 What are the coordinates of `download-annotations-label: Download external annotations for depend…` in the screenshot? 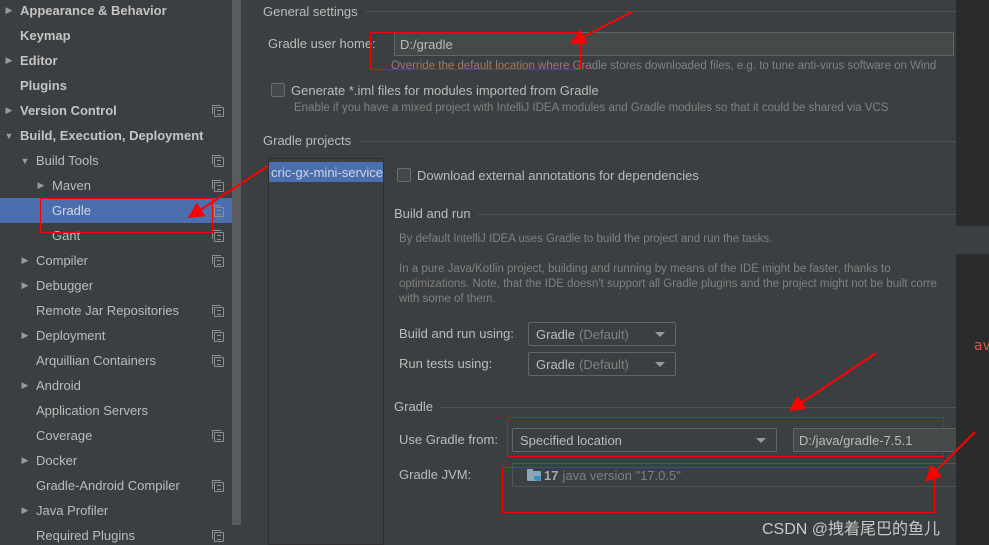 It's located at (558, 175).